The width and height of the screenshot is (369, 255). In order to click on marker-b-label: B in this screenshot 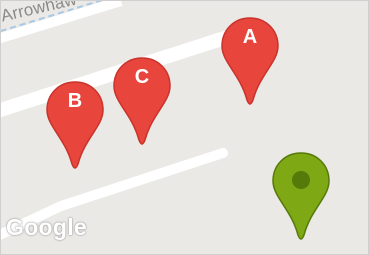, I will do `click(75, 101)`.